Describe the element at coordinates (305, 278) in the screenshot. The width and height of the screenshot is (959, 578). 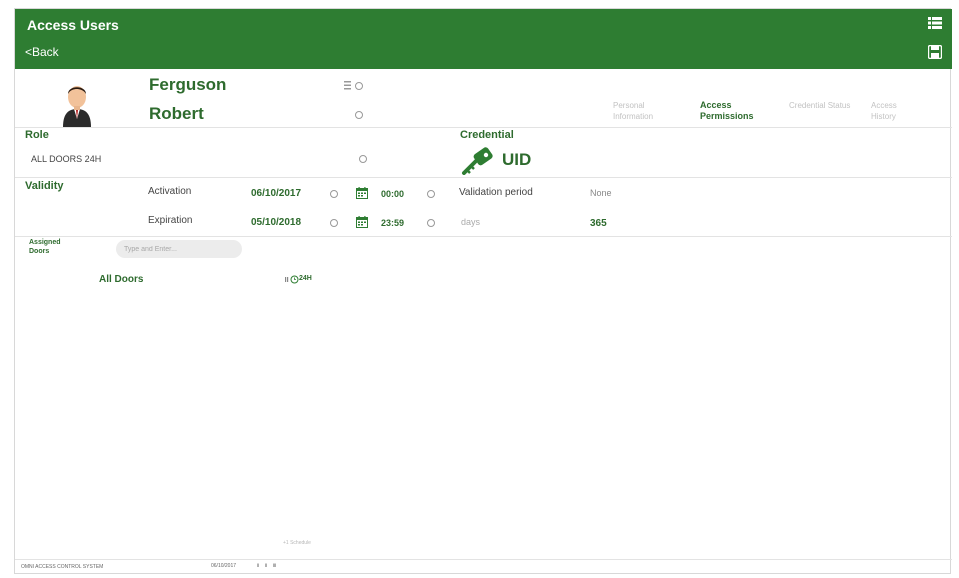
I see `door-list-item-schedule: 24H` at that location.